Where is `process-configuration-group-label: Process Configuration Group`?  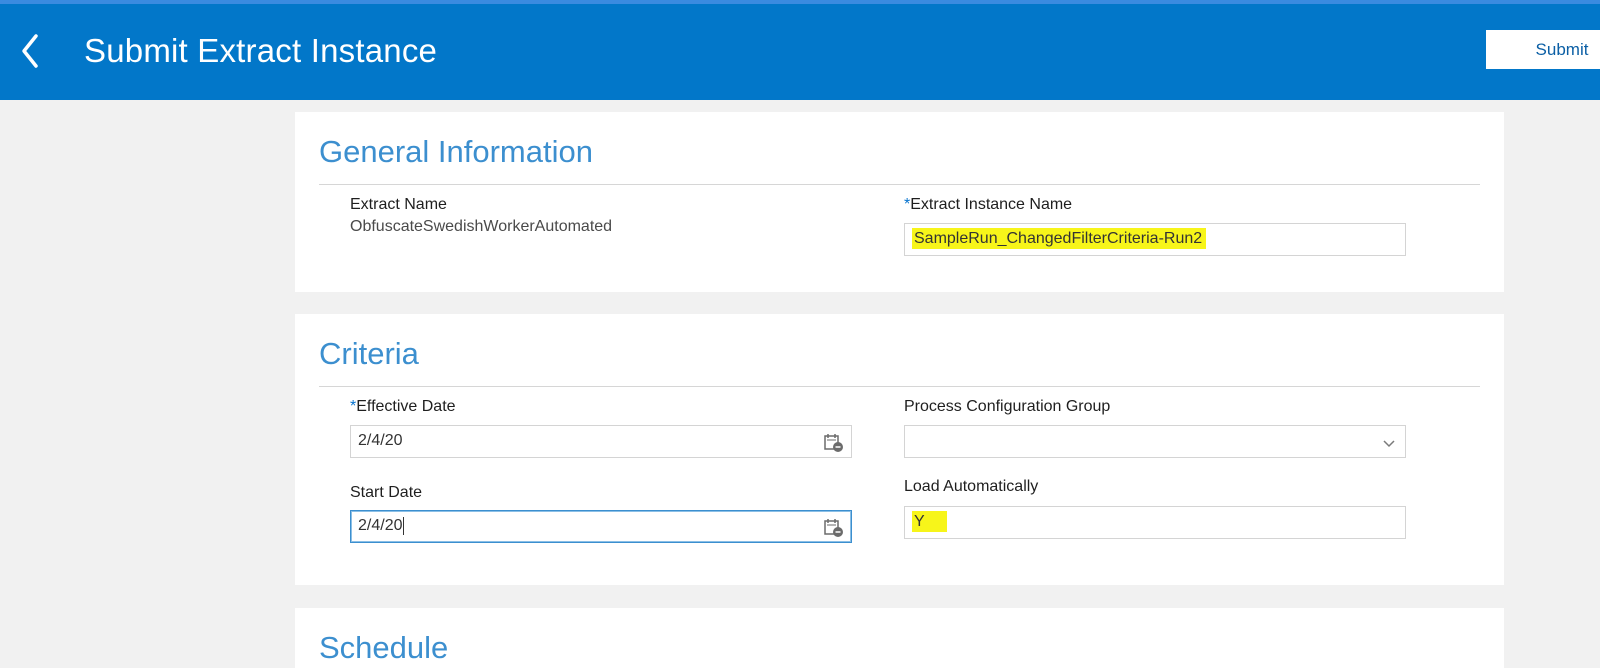 process-configuration-group-label: Process Configuration Group is located at coordinates (1007, 406).